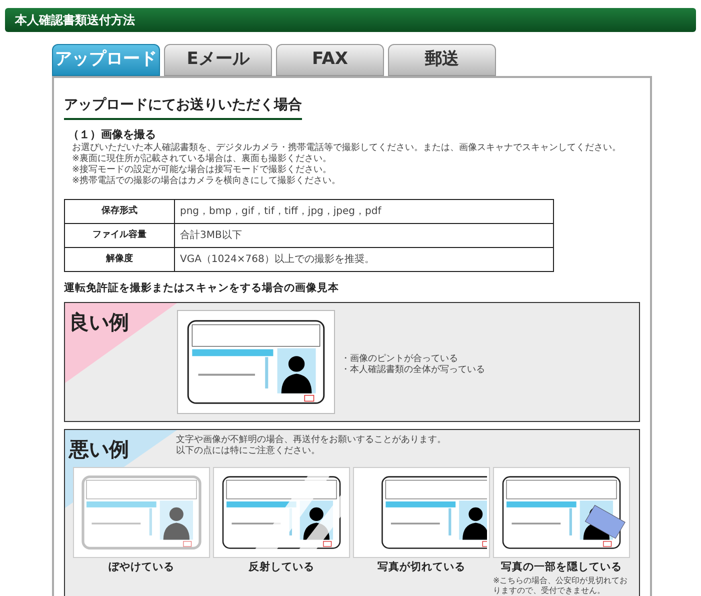 This screenshot has height=596, width=701. I want to click on bad-note-text: 文字や画像が不鮮明の場合、再送付をお願いすることがあります。, so click(311, 440).